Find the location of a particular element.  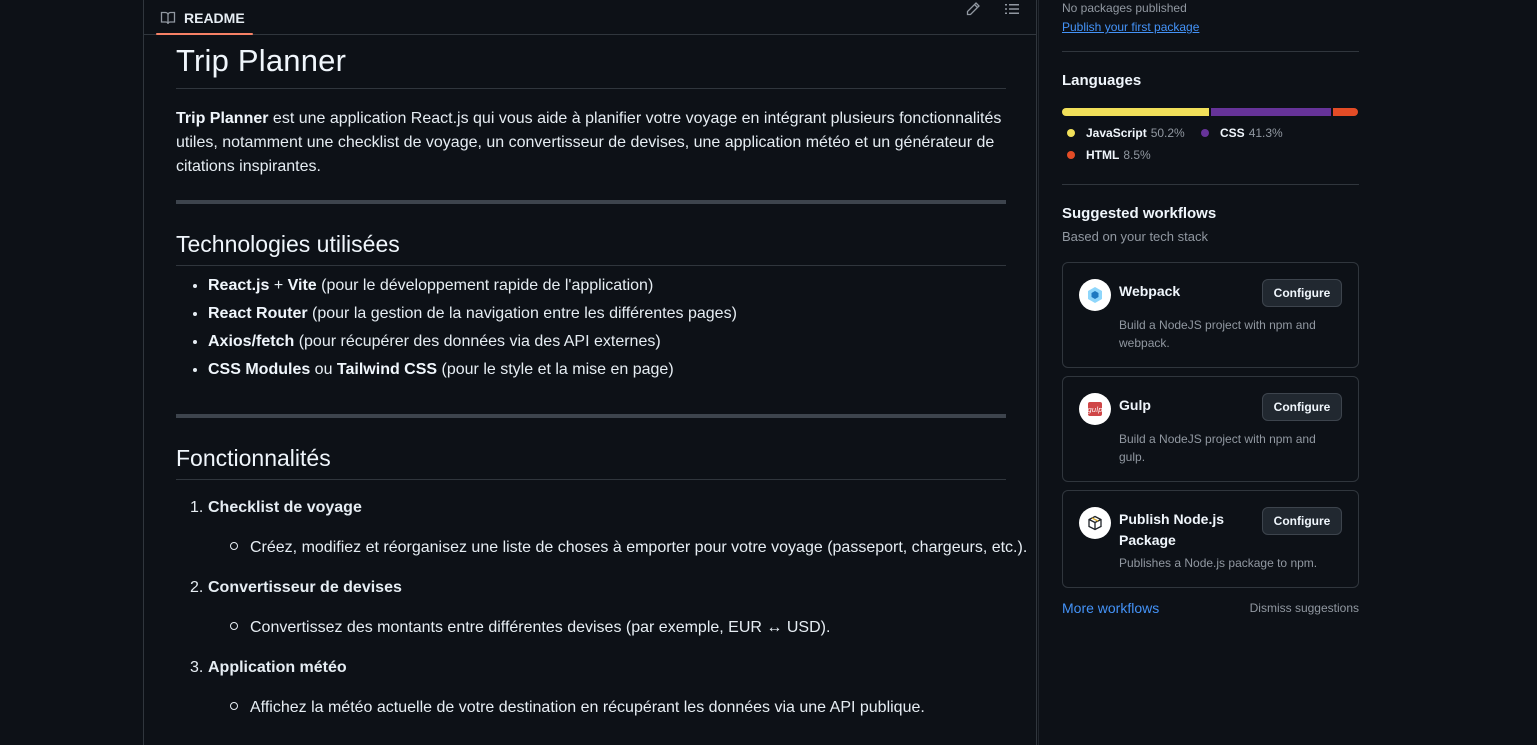

tech-name: Axios/fetch is located at coordinates (251, 341).